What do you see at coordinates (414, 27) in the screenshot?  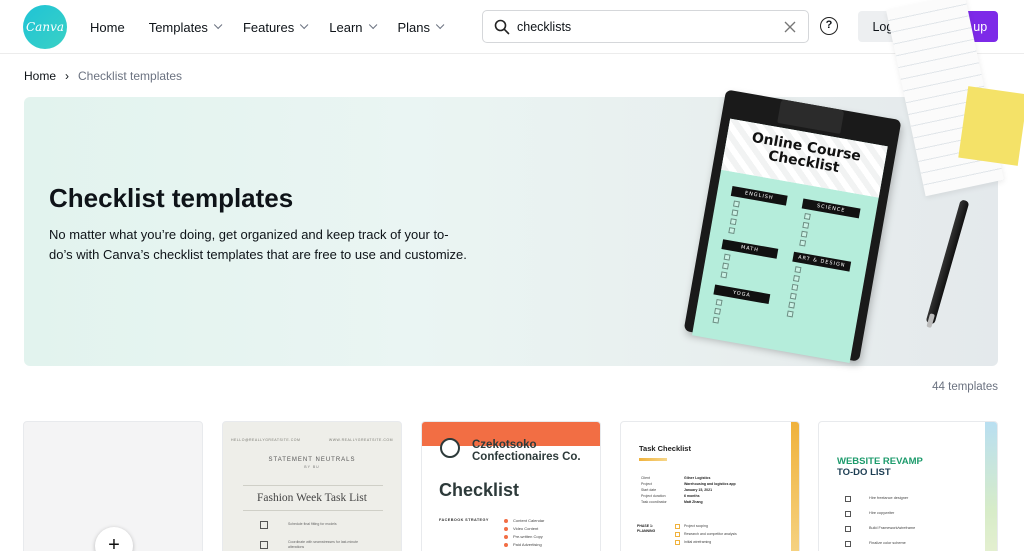 I see `nav-item-label: Plans` at bounding box center [414, 27].